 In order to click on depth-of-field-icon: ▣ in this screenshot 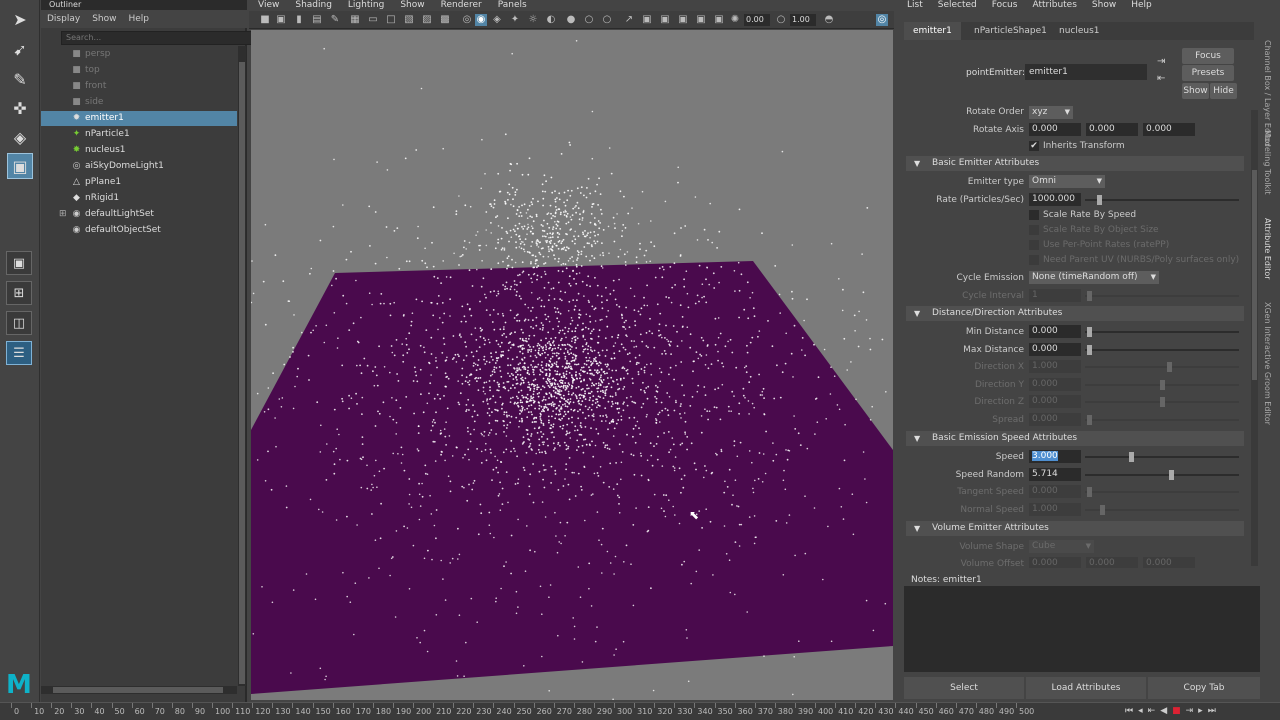, I will do `click(719, 20)`.